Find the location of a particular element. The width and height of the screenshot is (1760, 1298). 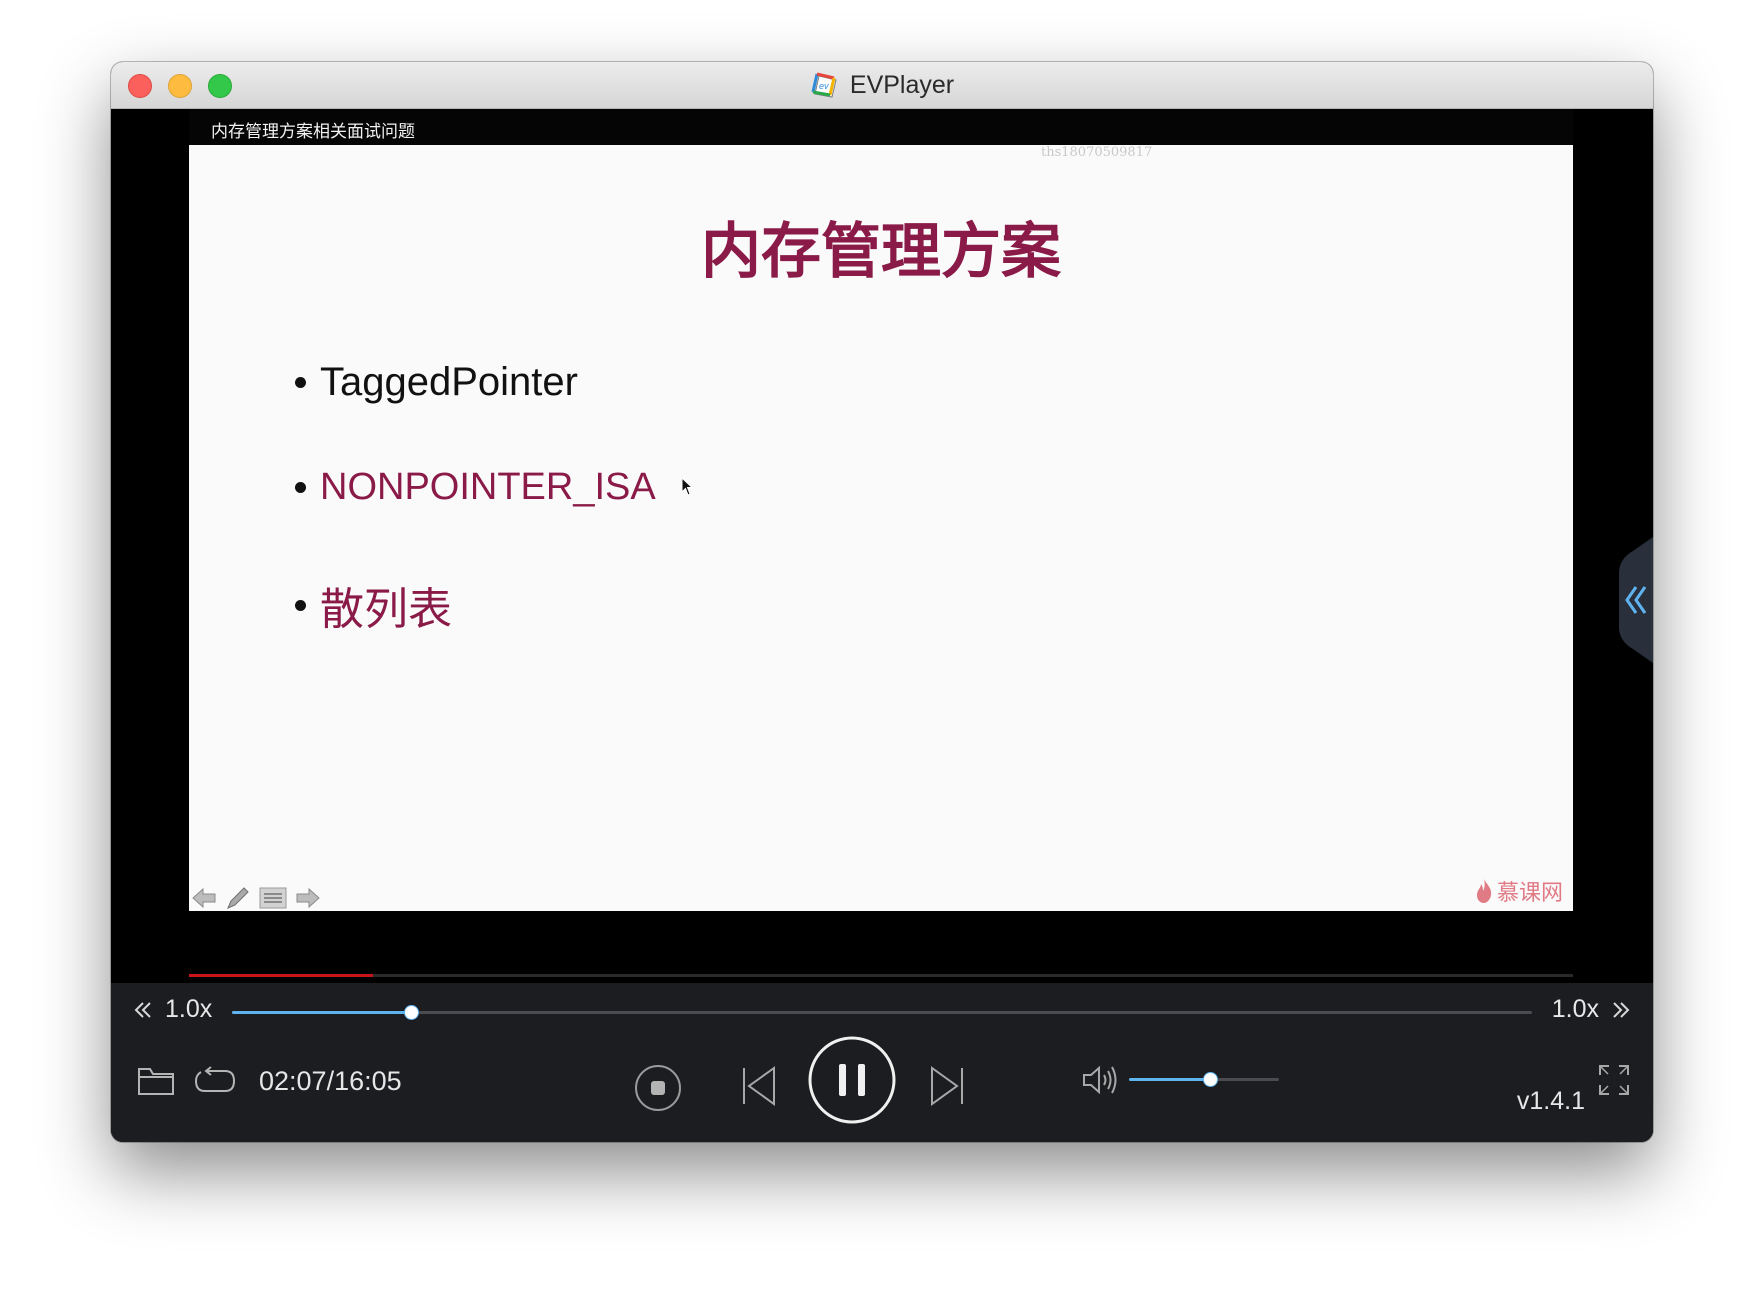

left-controls: 02:07/16:05 is located at coordinates (269, 1081).